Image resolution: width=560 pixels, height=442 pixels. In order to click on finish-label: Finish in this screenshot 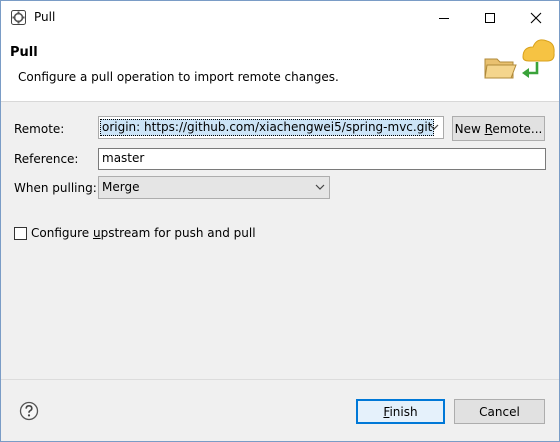, I will do `click(400, 411)`.